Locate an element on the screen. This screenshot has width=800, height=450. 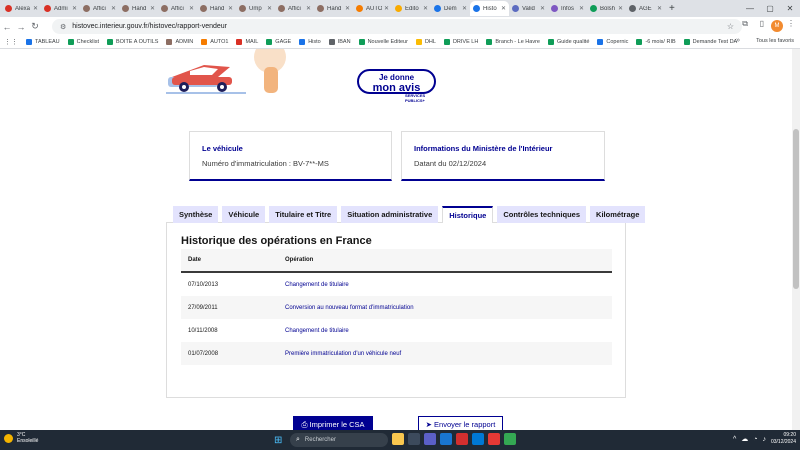
new-tab-button: + is located at coordinates (672, 8).